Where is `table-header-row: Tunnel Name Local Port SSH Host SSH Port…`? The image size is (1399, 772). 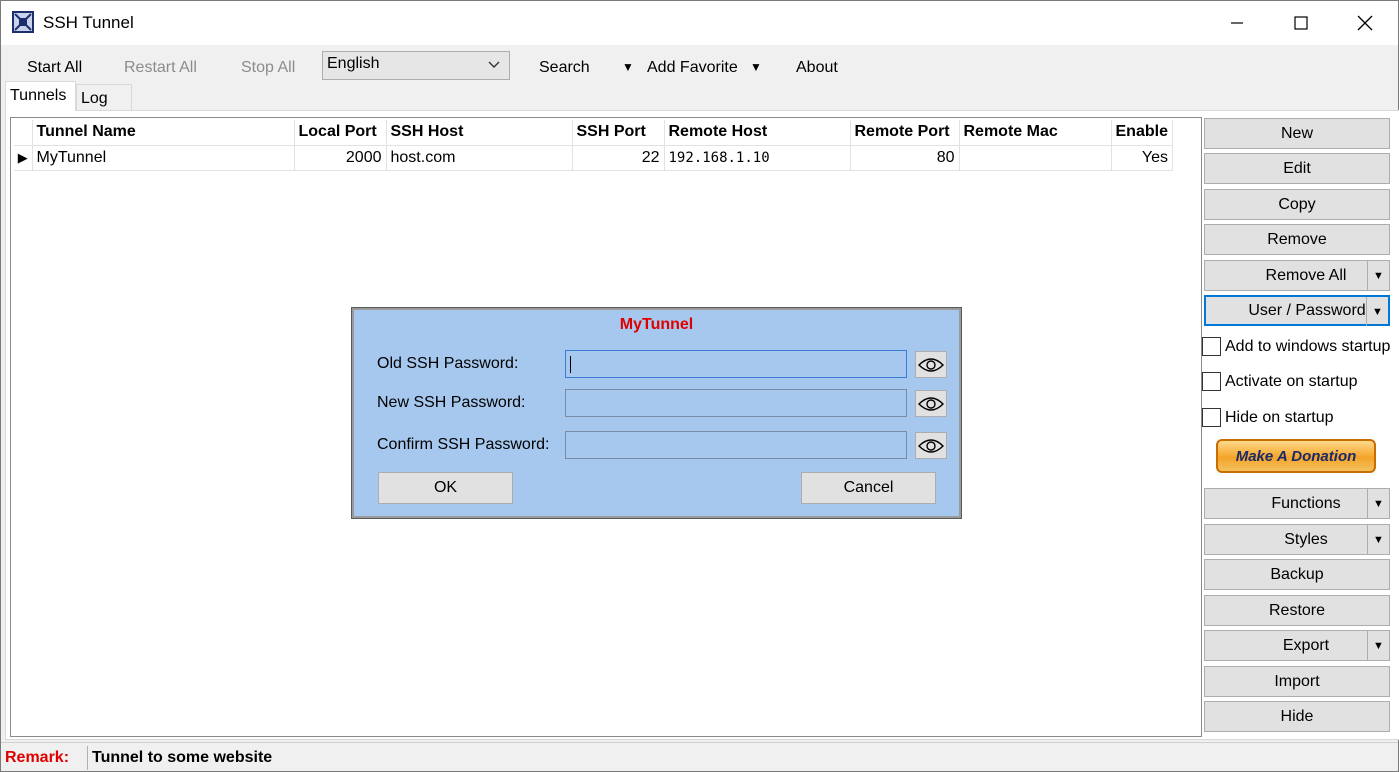
table-header-row: Tunnel Name Local Port SSH Host SSH Port… is located at coordinates (593, 133).